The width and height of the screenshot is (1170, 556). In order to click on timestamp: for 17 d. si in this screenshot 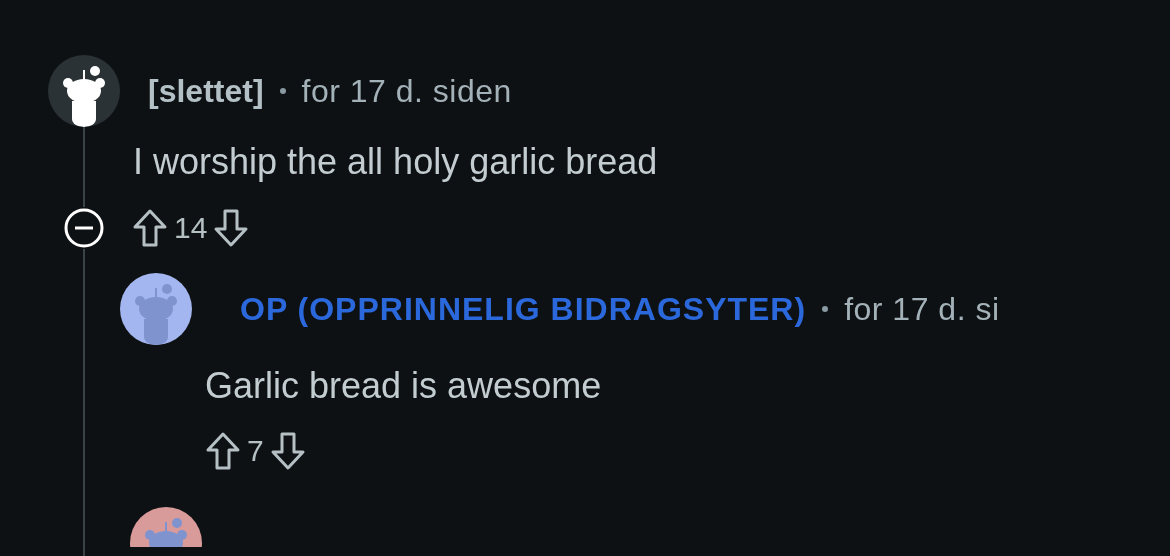, I will do `click(922, 309)`.